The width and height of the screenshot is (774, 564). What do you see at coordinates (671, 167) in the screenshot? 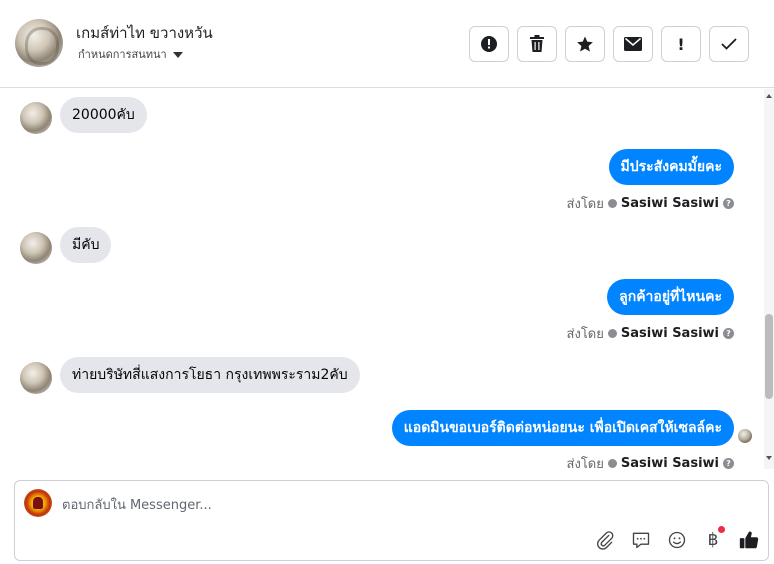
I see `outgoing-message: มีประสังคมมั้ยคะ` at bounding box center [671, 167].